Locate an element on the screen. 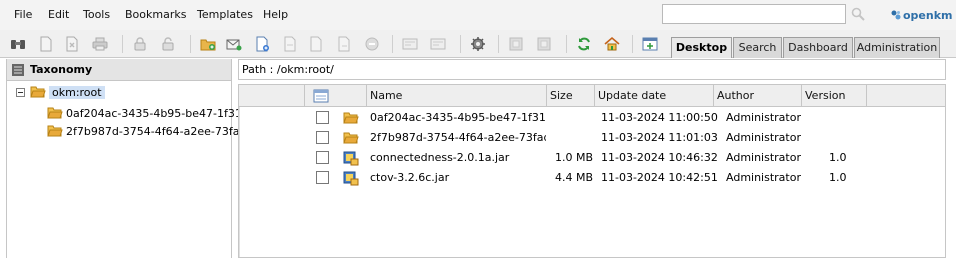  column-size: Size is located at coordinates (571, 96).